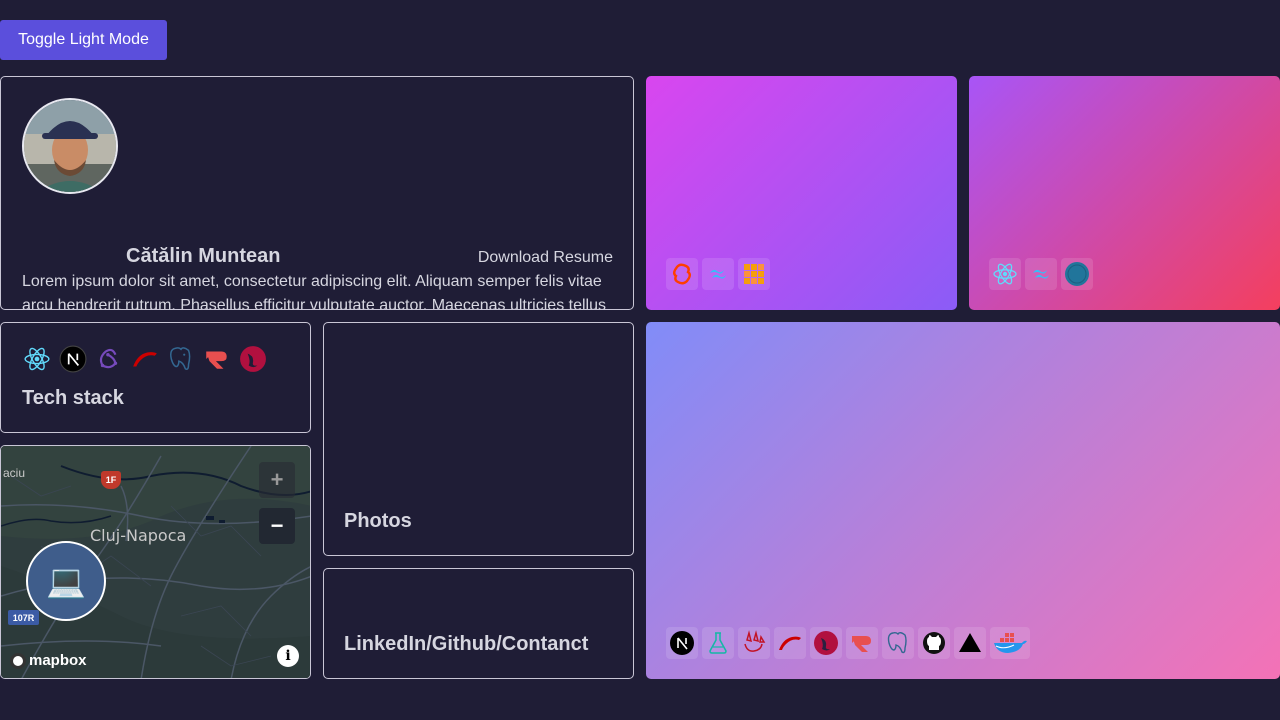 The width and height of the screenshot is (1280, 720). Describe the element at coordinates (277, 526) in the screenshot. I see `zoom-out-button: −` at that location.